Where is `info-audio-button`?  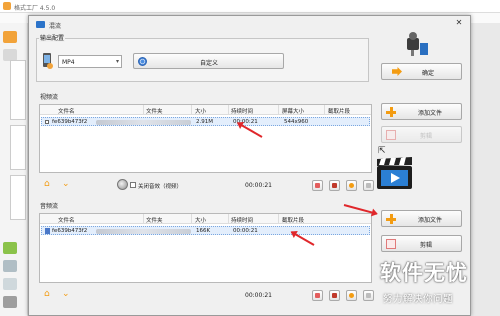 info-audio-button is located at coordinates (368, 295).